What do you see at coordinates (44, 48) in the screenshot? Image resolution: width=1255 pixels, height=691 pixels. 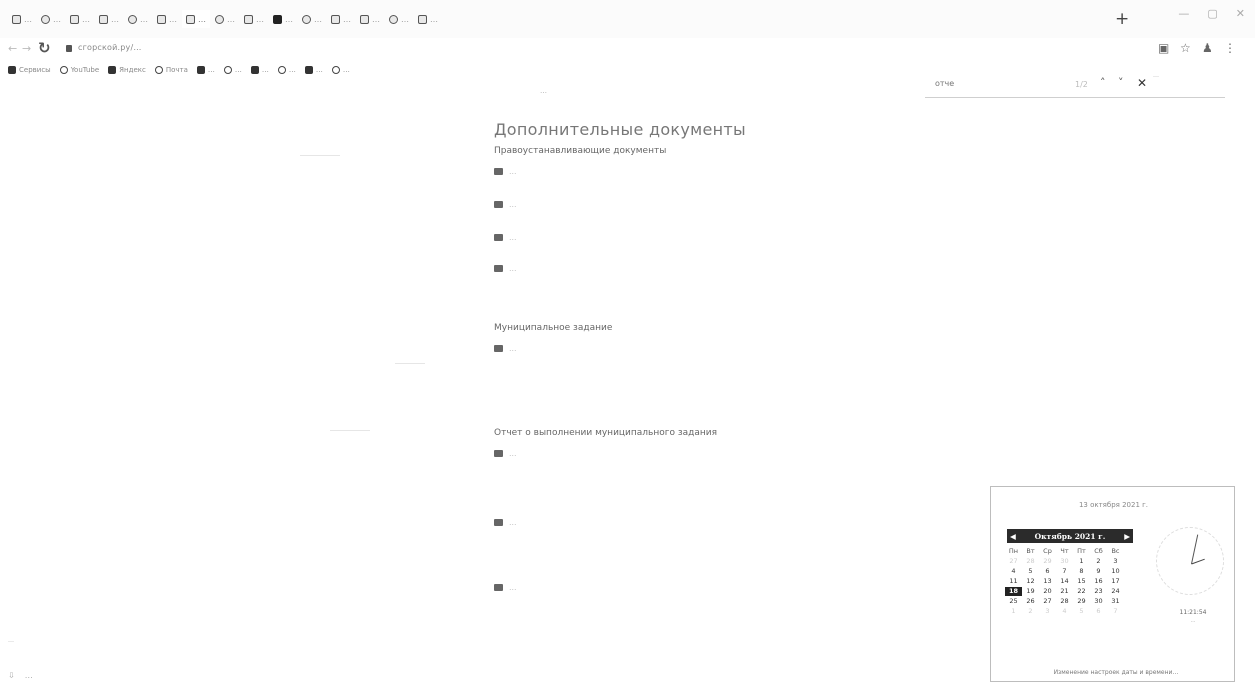 I see `reload-icon: ↻` at bounding box center [44, 48].